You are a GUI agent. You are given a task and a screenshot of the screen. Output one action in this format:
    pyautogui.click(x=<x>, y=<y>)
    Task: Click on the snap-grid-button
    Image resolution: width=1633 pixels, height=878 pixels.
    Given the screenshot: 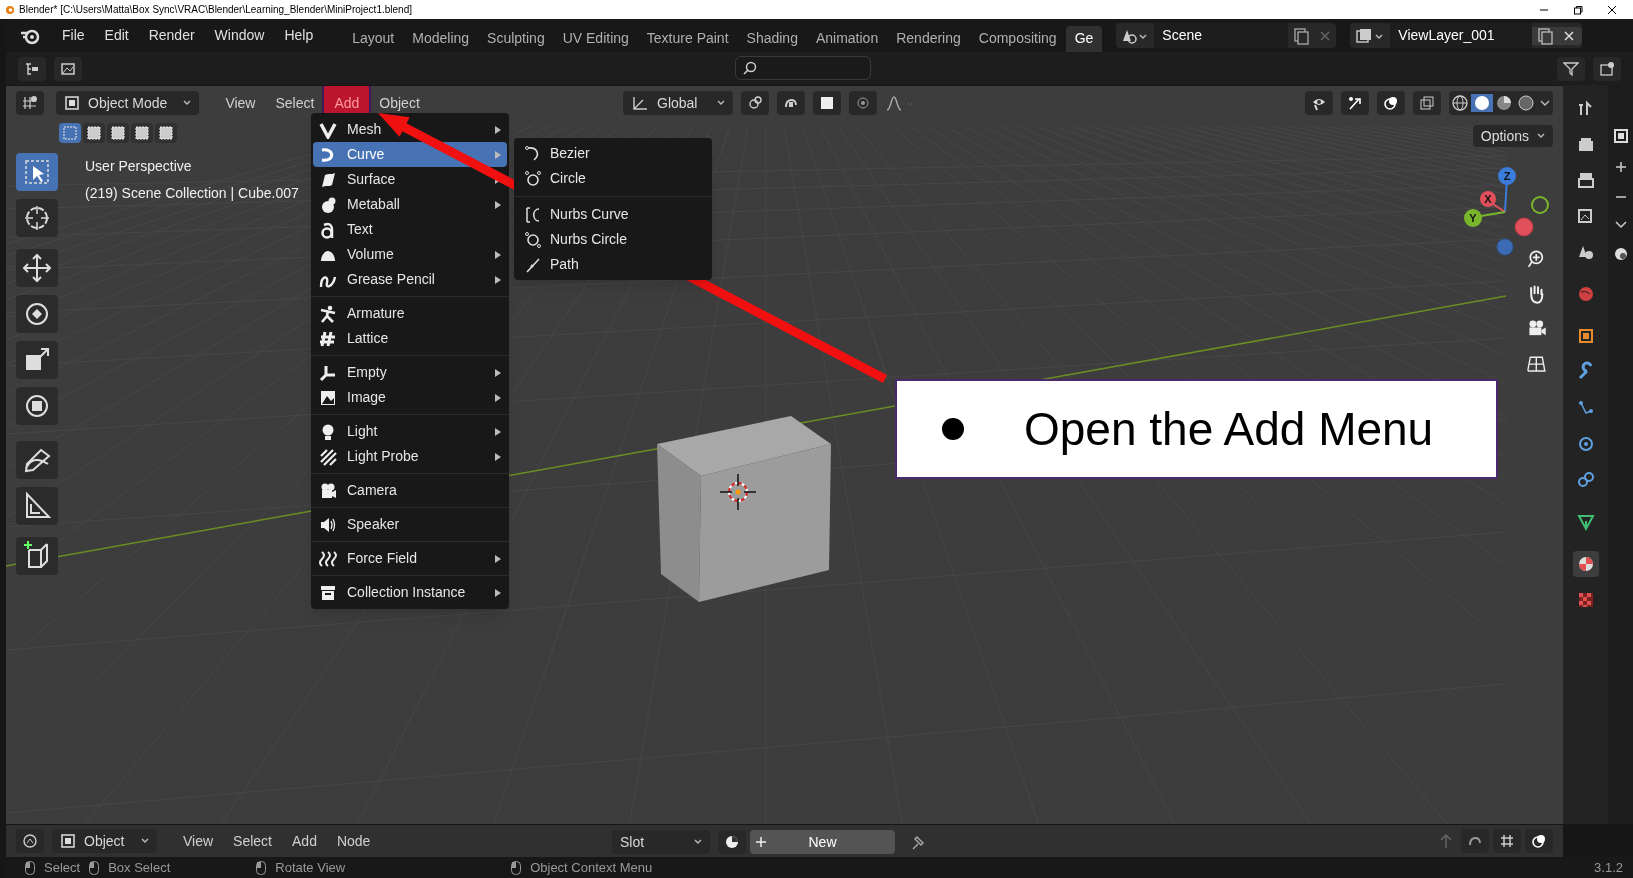 What is the action you would take?
    pyautogui.click(x=1507, y=841)
    